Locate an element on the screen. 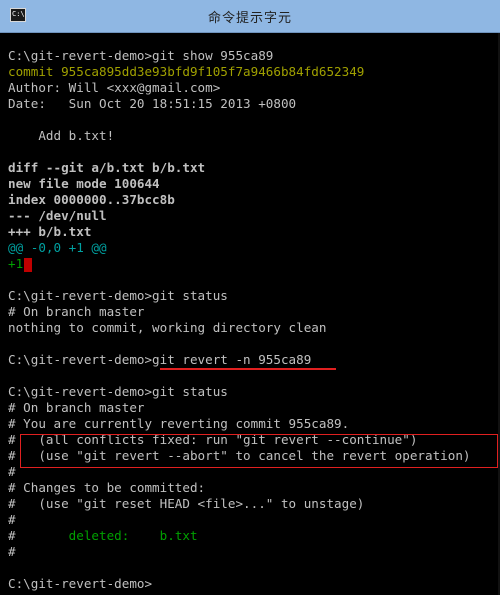 The width and height of the screenshot is (500, 595). console-line: @@ -0,0 +1 @@ is located at coordinates (253, 248).